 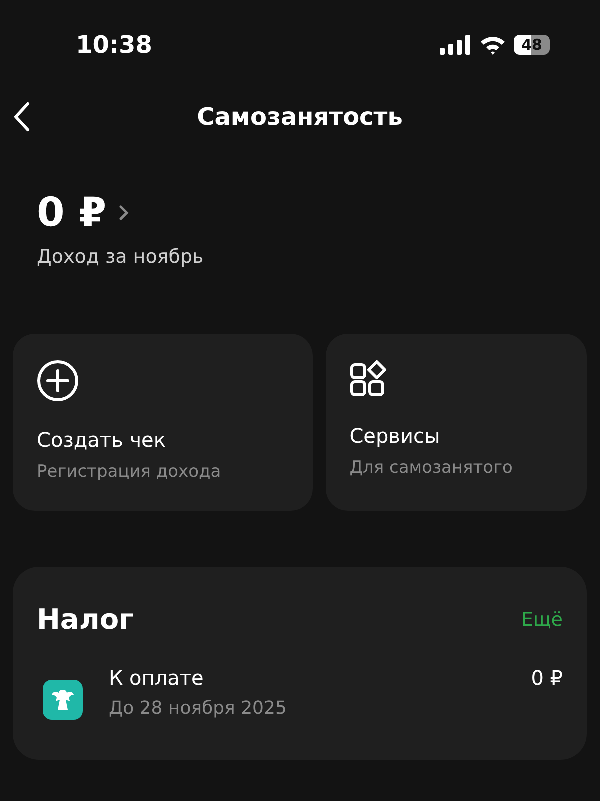 I want to click on card-title: Создать чек, so click(x=101, y=440).